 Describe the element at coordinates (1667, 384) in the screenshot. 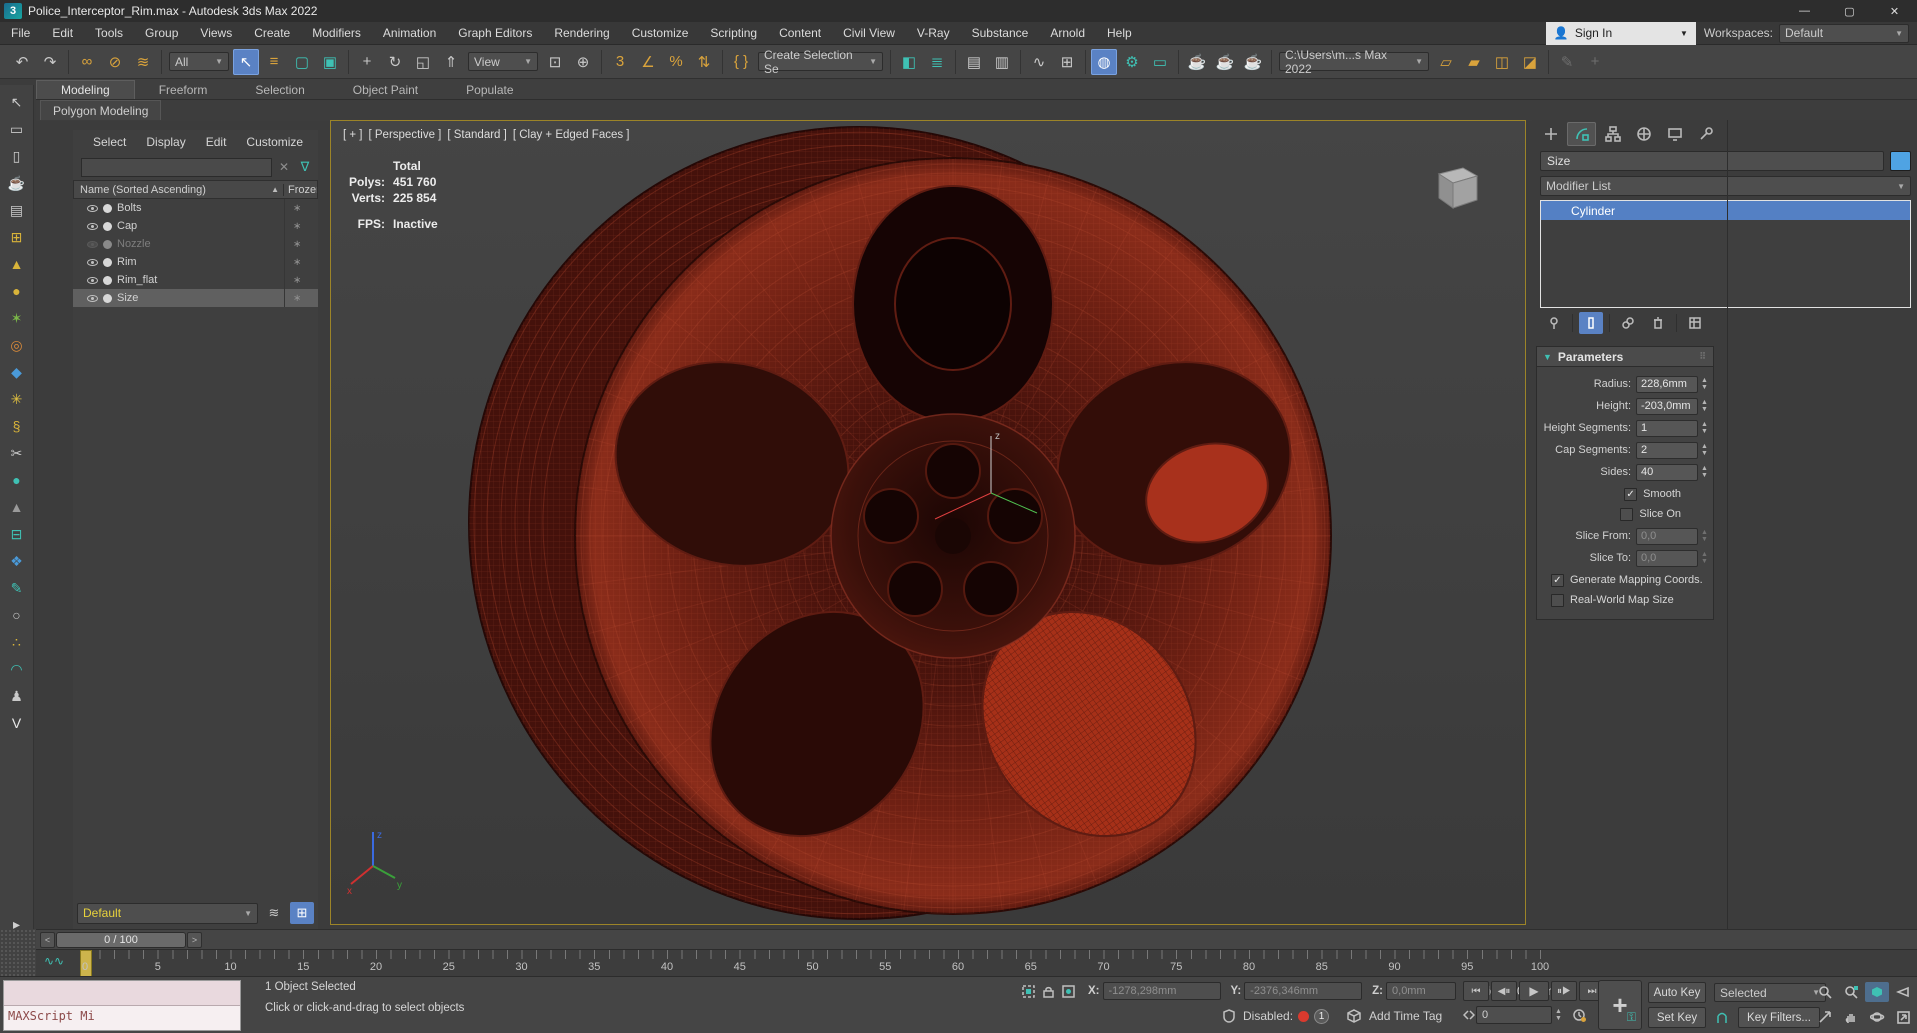

I see `parameter-value-field: 228,6mm` at that location.